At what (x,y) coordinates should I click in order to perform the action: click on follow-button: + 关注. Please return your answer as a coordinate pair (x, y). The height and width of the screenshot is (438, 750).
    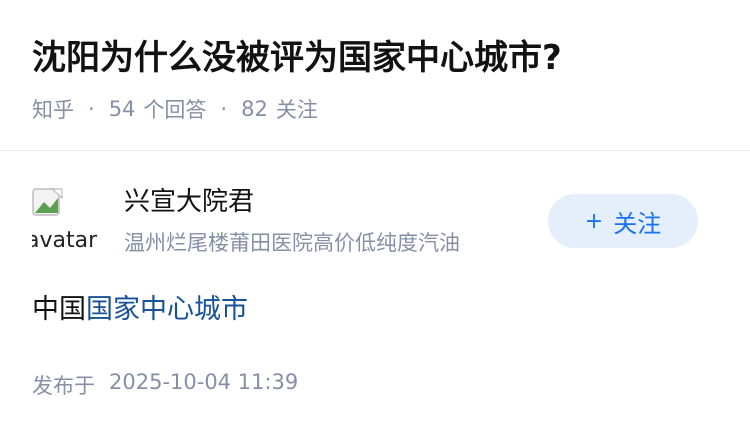
    Looking at the image, I should click on (623, 221).